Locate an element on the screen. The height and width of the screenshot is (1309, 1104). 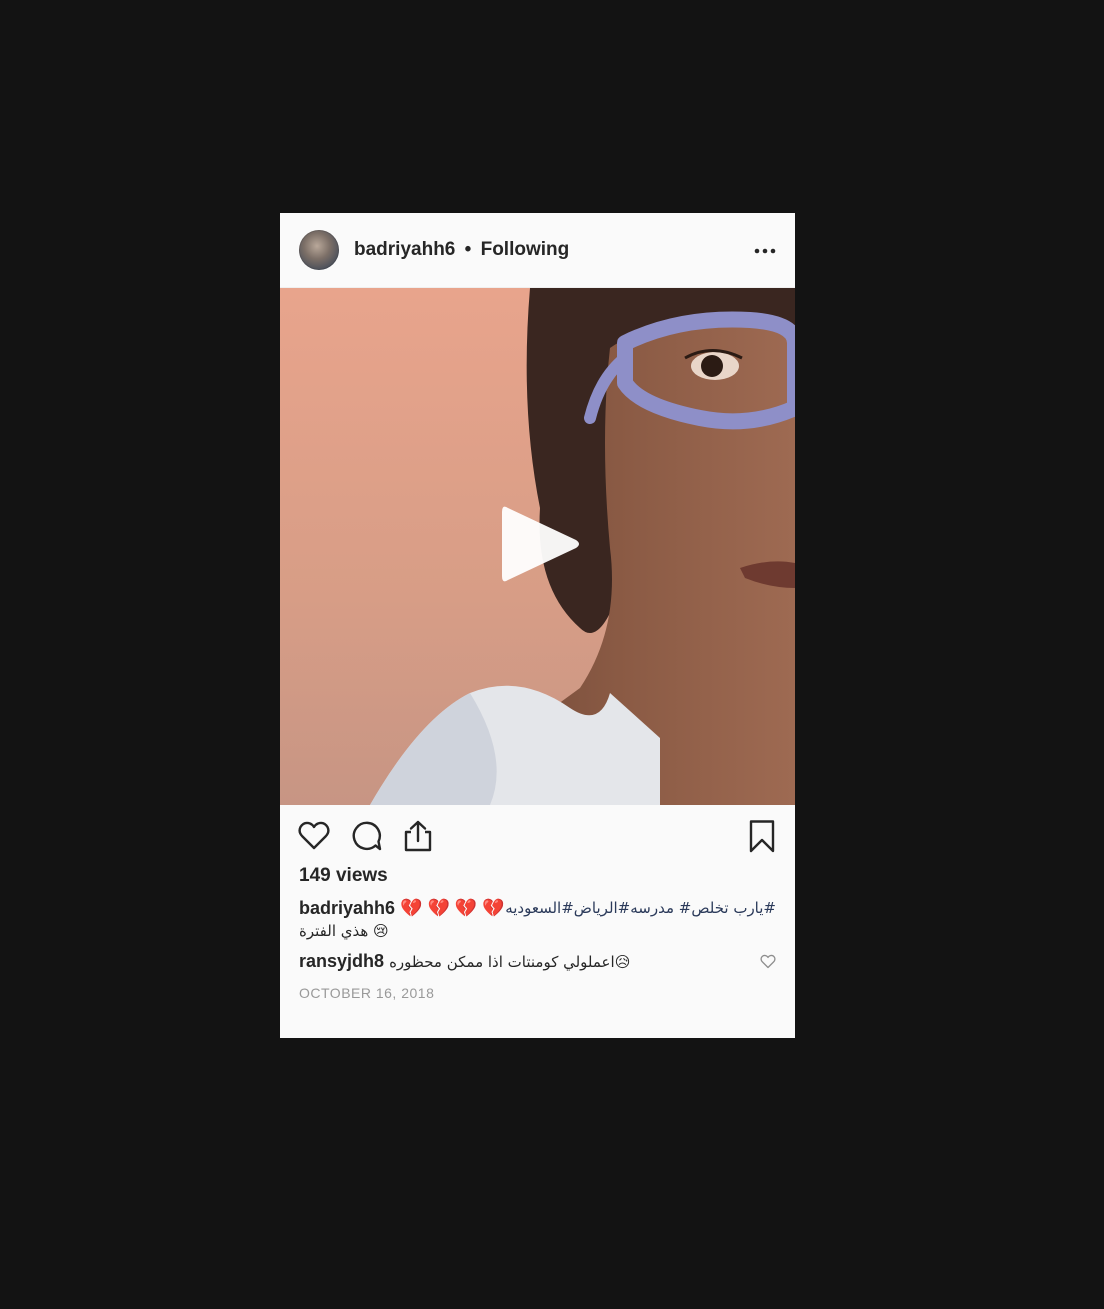
caption-username: badriyahh6 is located at coordinates (347, 908).